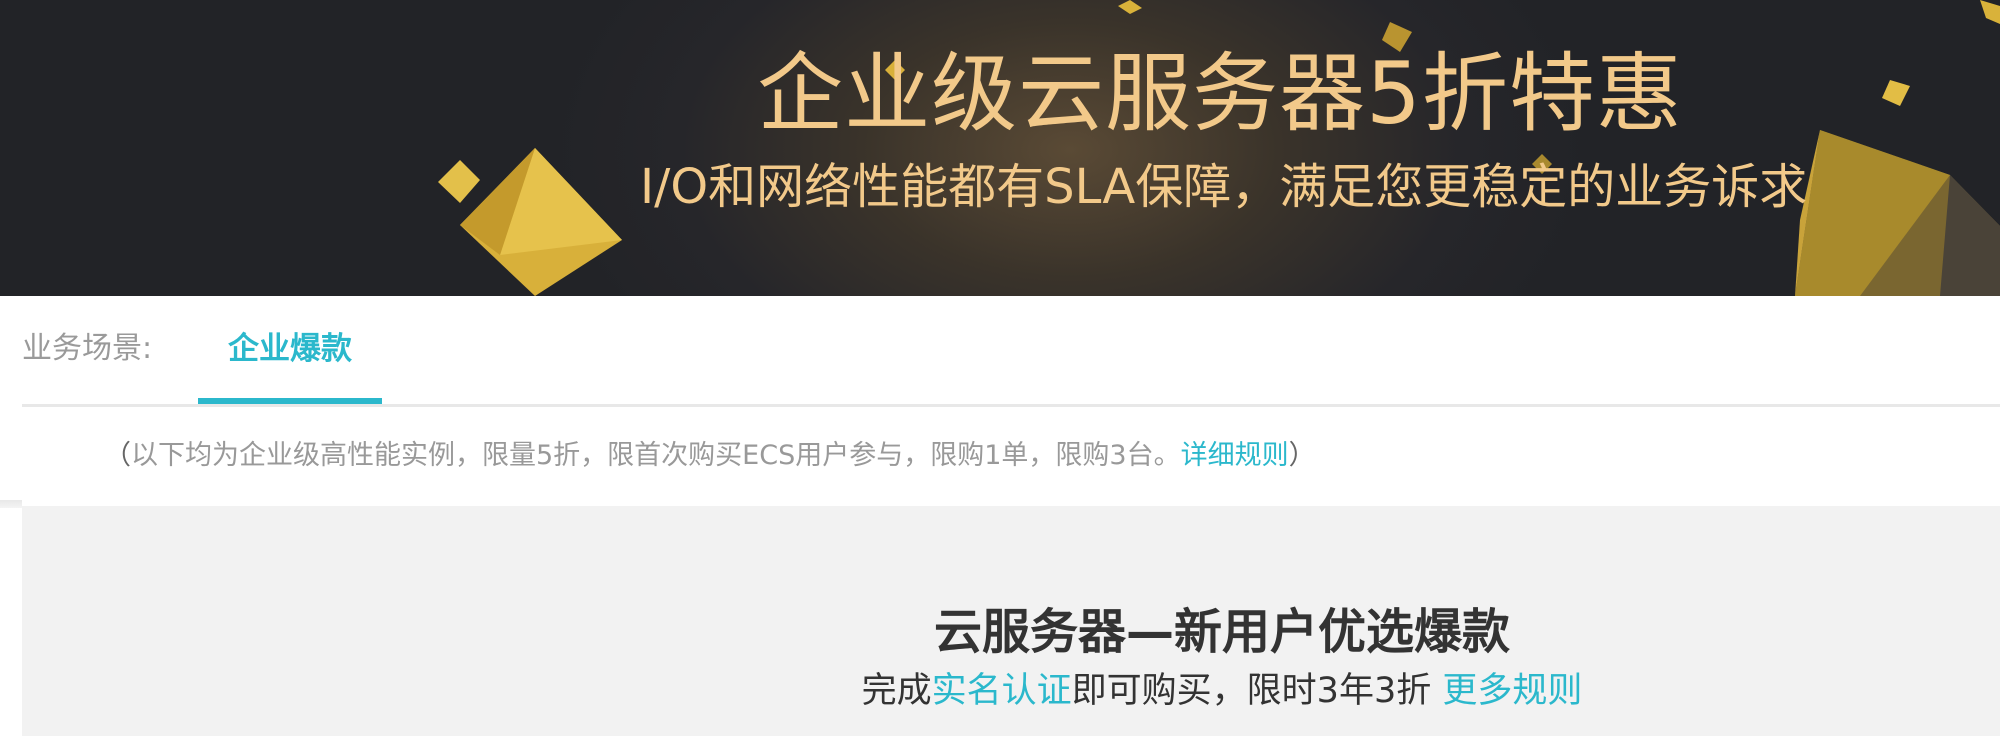  What do you see at coordinates (87, 348) in the screenshot?
I see `tabs-label: 业务场景:` at bounding box center [87, 348].